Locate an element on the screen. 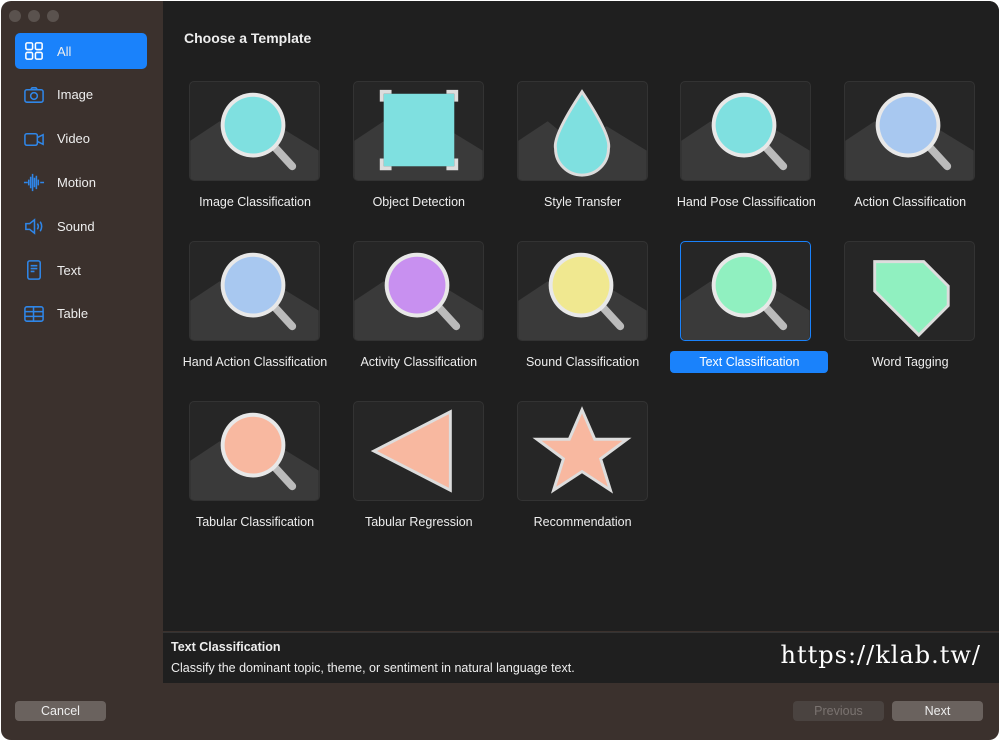  template-label: Image Classification is located at coordinates (255, 202).